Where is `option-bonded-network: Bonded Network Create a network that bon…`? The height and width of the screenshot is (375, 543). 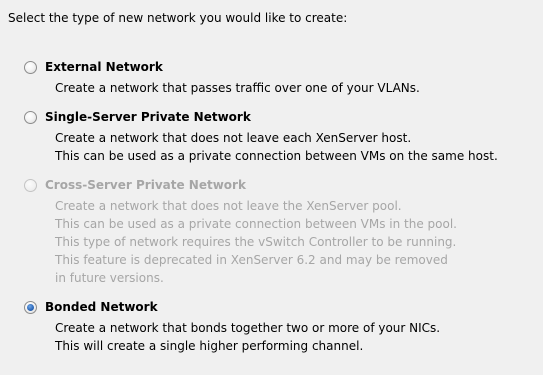
option-bonded-network: Bonded Network Create a network that bon… is located at coordinates (232, 326).